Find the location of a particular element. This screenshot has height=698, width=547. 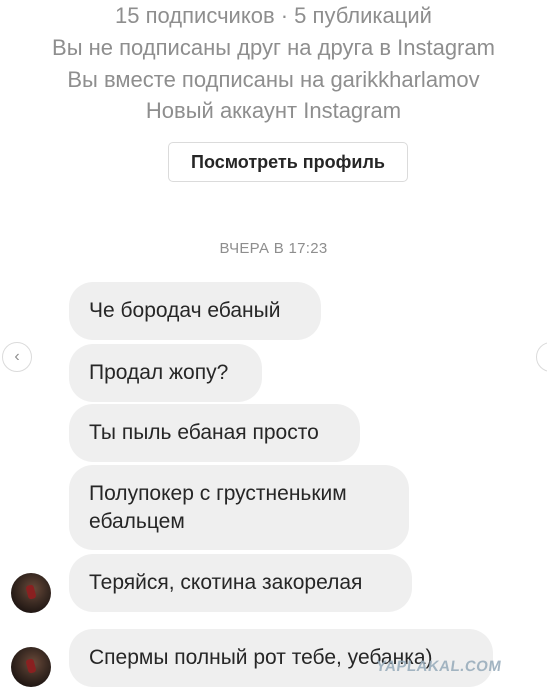

view-profile-button: Посмотреть профиль is located at coordinates (288, 162).